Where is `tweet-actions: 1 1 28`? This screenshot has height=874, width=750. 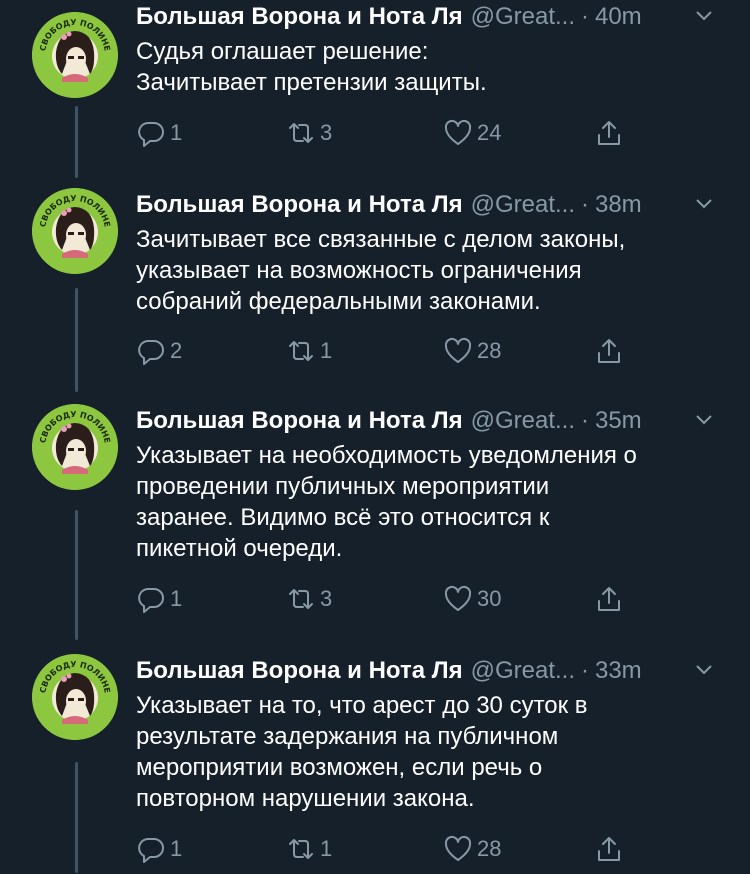 tweet-actions: 1 1 28 is located at coordinates (386, 854).